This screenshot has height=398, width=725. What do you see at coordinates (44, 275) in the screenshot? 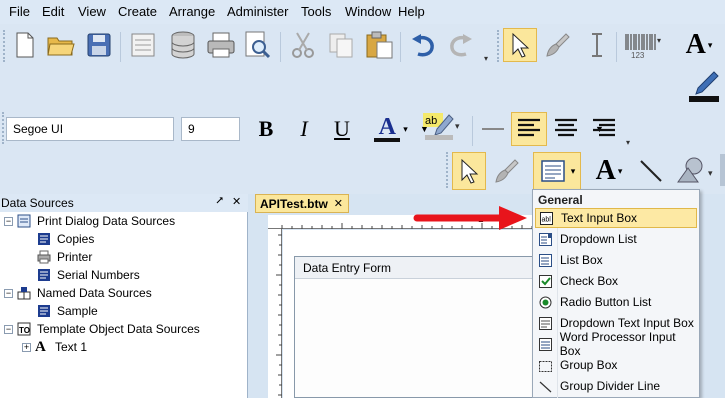
I see `variable-icon` at bounding box center [44, 275].